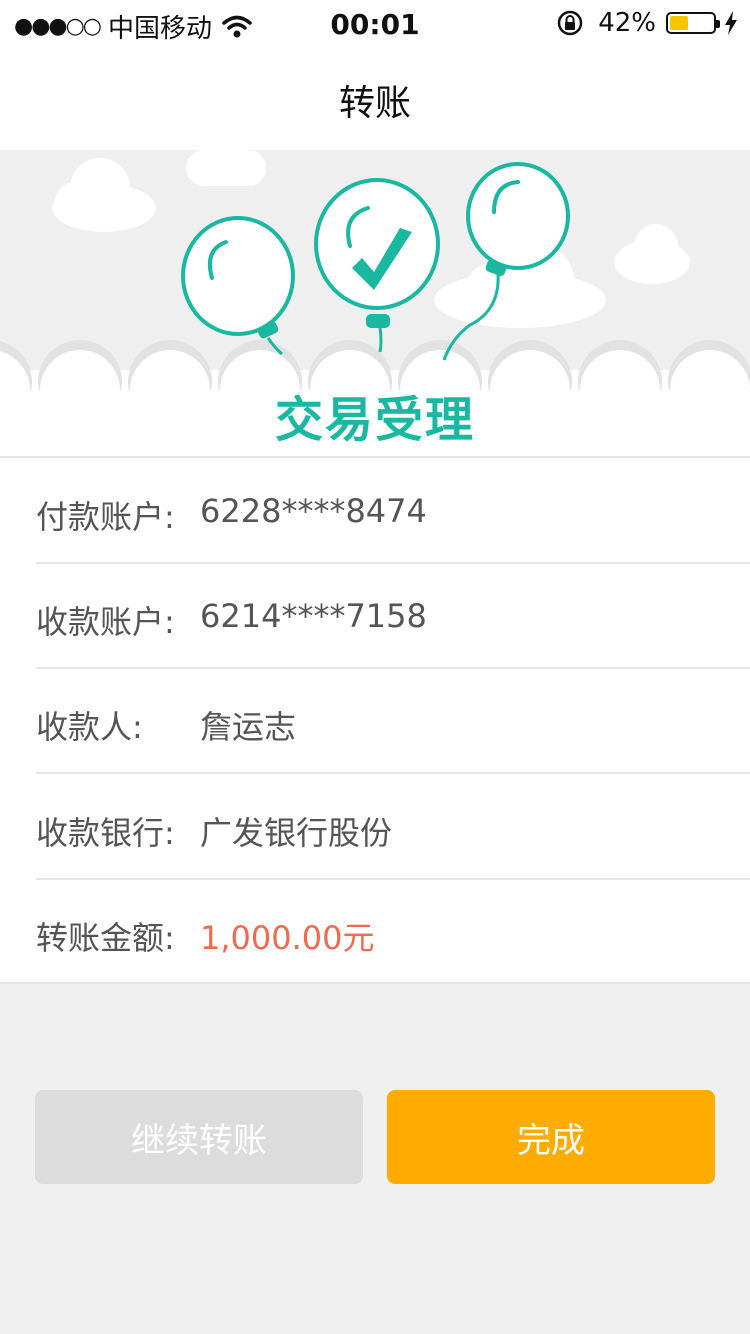 The height and width of the screenshot is (1334, 750). Describe the element at coordinates (393, 721) in the screenshot. I see `list-item-payee-name: 收款人: 詹运志` at that location.